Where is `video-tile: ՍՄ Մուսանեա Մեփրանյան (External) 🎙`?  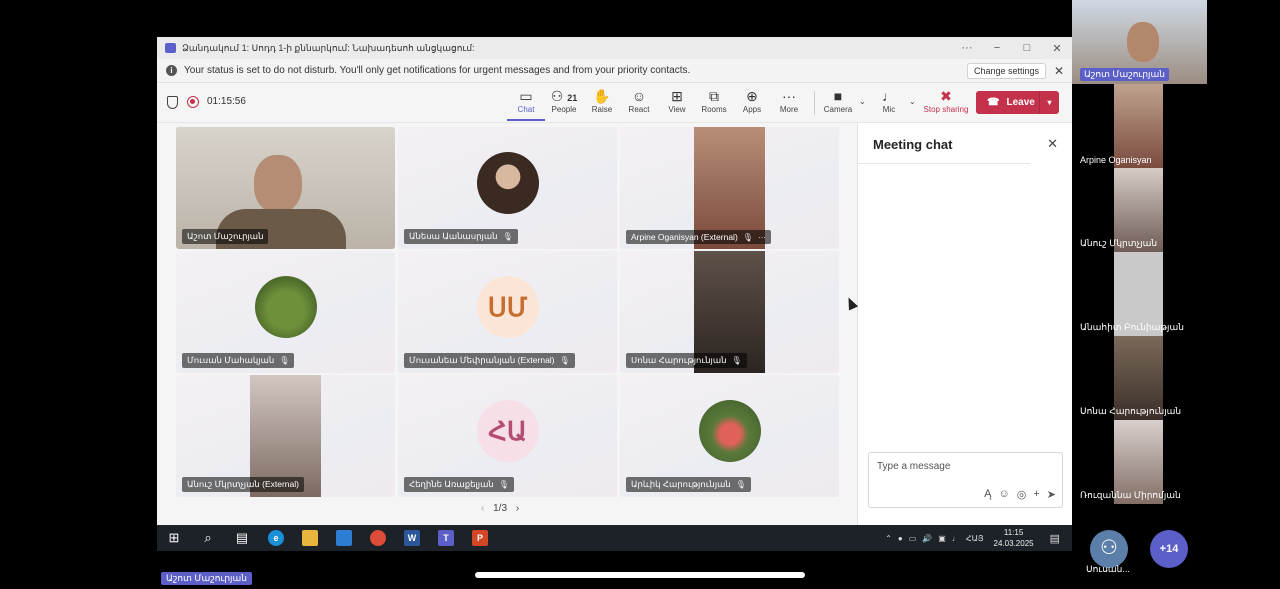 video-tile: ՍՄ Մուսանեա Մեփրանյան (External) 🎙 is located at coordinates (507, 312).